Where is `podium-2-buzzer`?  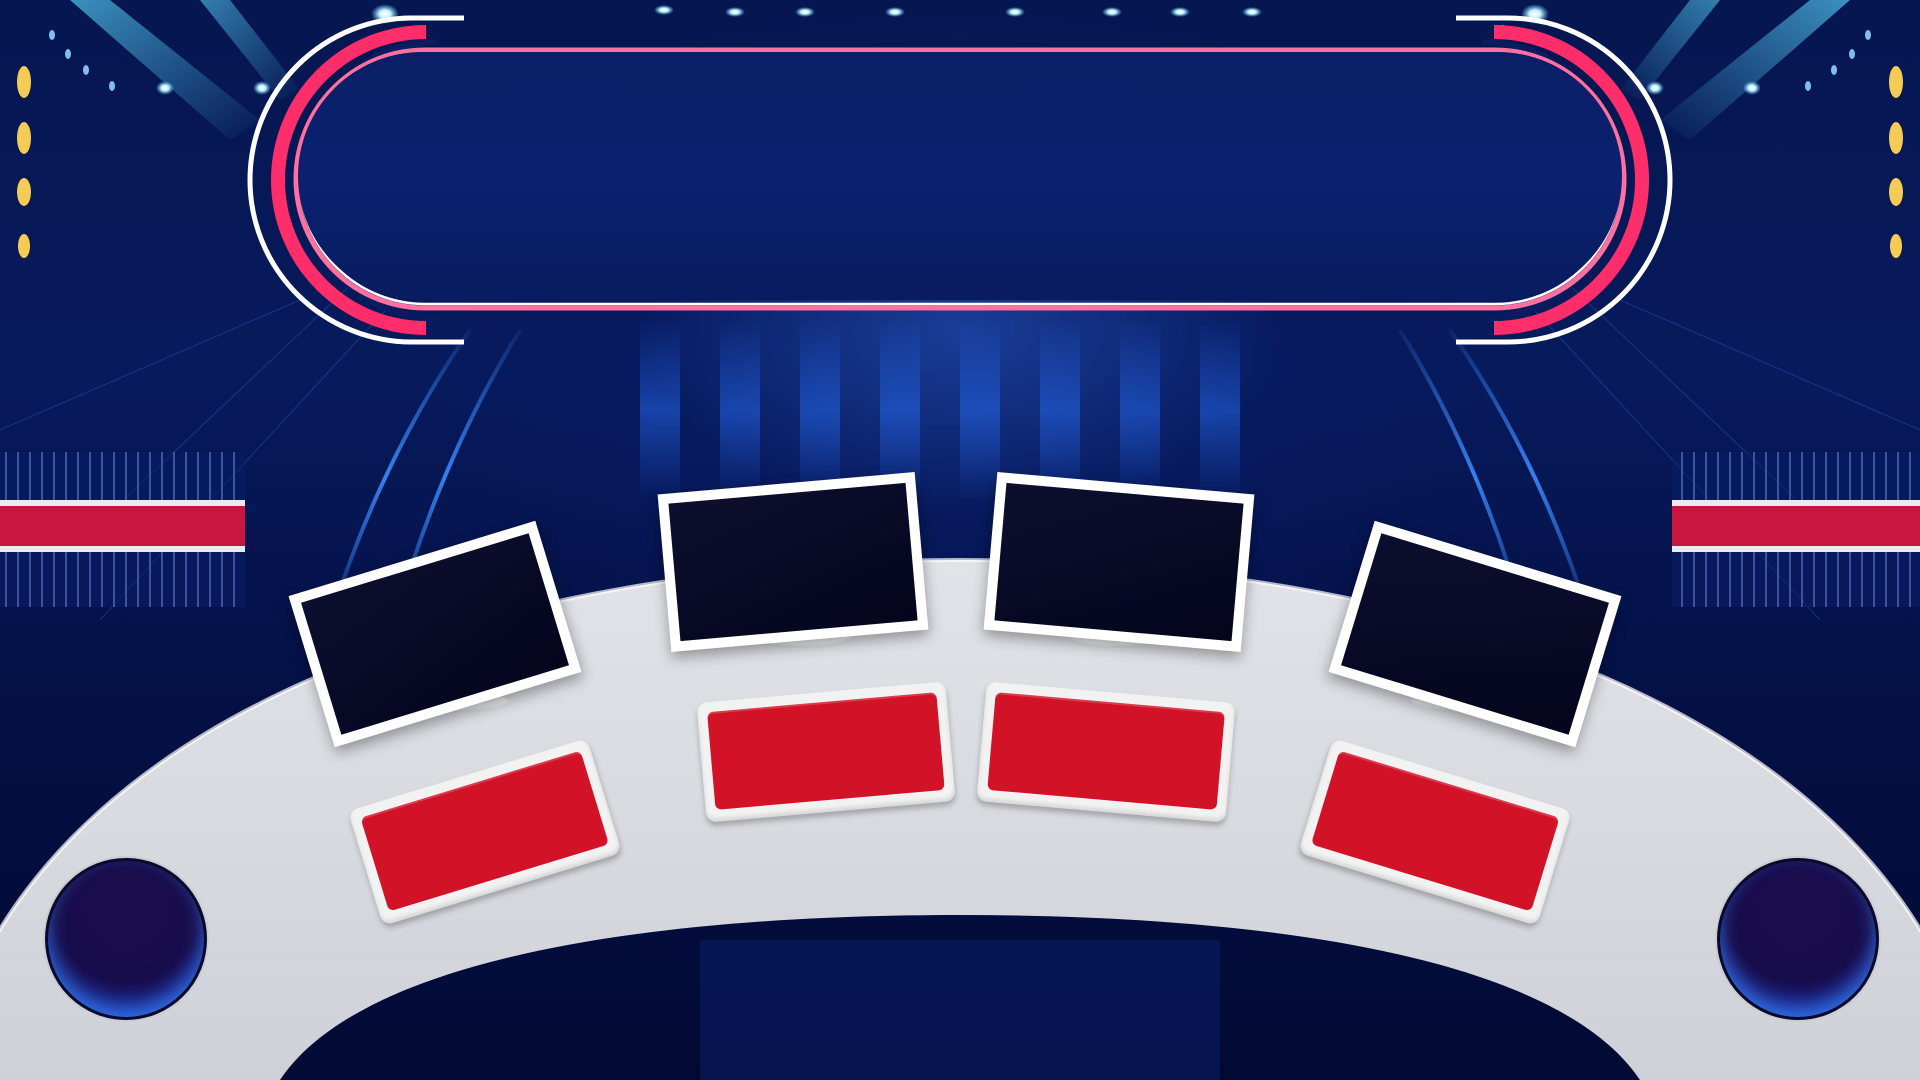 podium-2-buzzer is located at coordinates (826, 752).